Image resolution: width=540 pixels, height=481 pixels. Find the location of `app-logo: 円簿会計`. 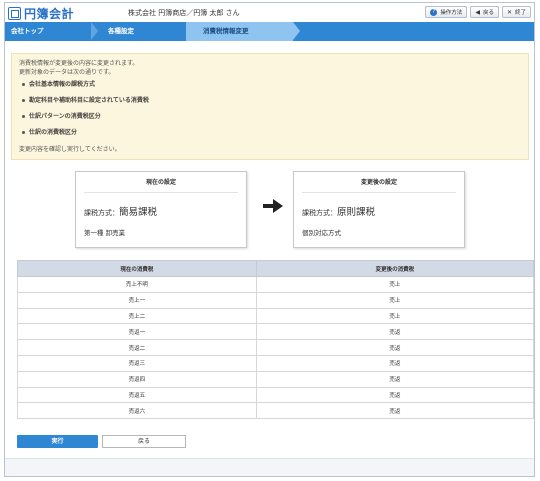

app-logo: 円簿会計 is located at coordinates (41, 13).